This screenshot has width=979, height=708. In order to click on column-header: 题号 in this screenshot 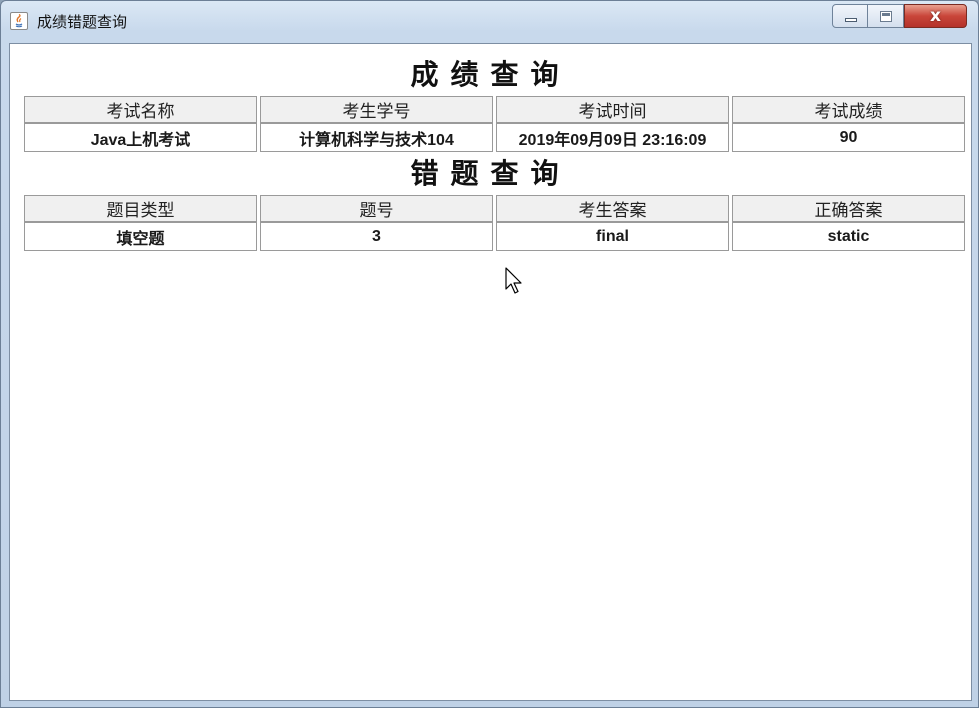, I will do `click(376, 208)`.